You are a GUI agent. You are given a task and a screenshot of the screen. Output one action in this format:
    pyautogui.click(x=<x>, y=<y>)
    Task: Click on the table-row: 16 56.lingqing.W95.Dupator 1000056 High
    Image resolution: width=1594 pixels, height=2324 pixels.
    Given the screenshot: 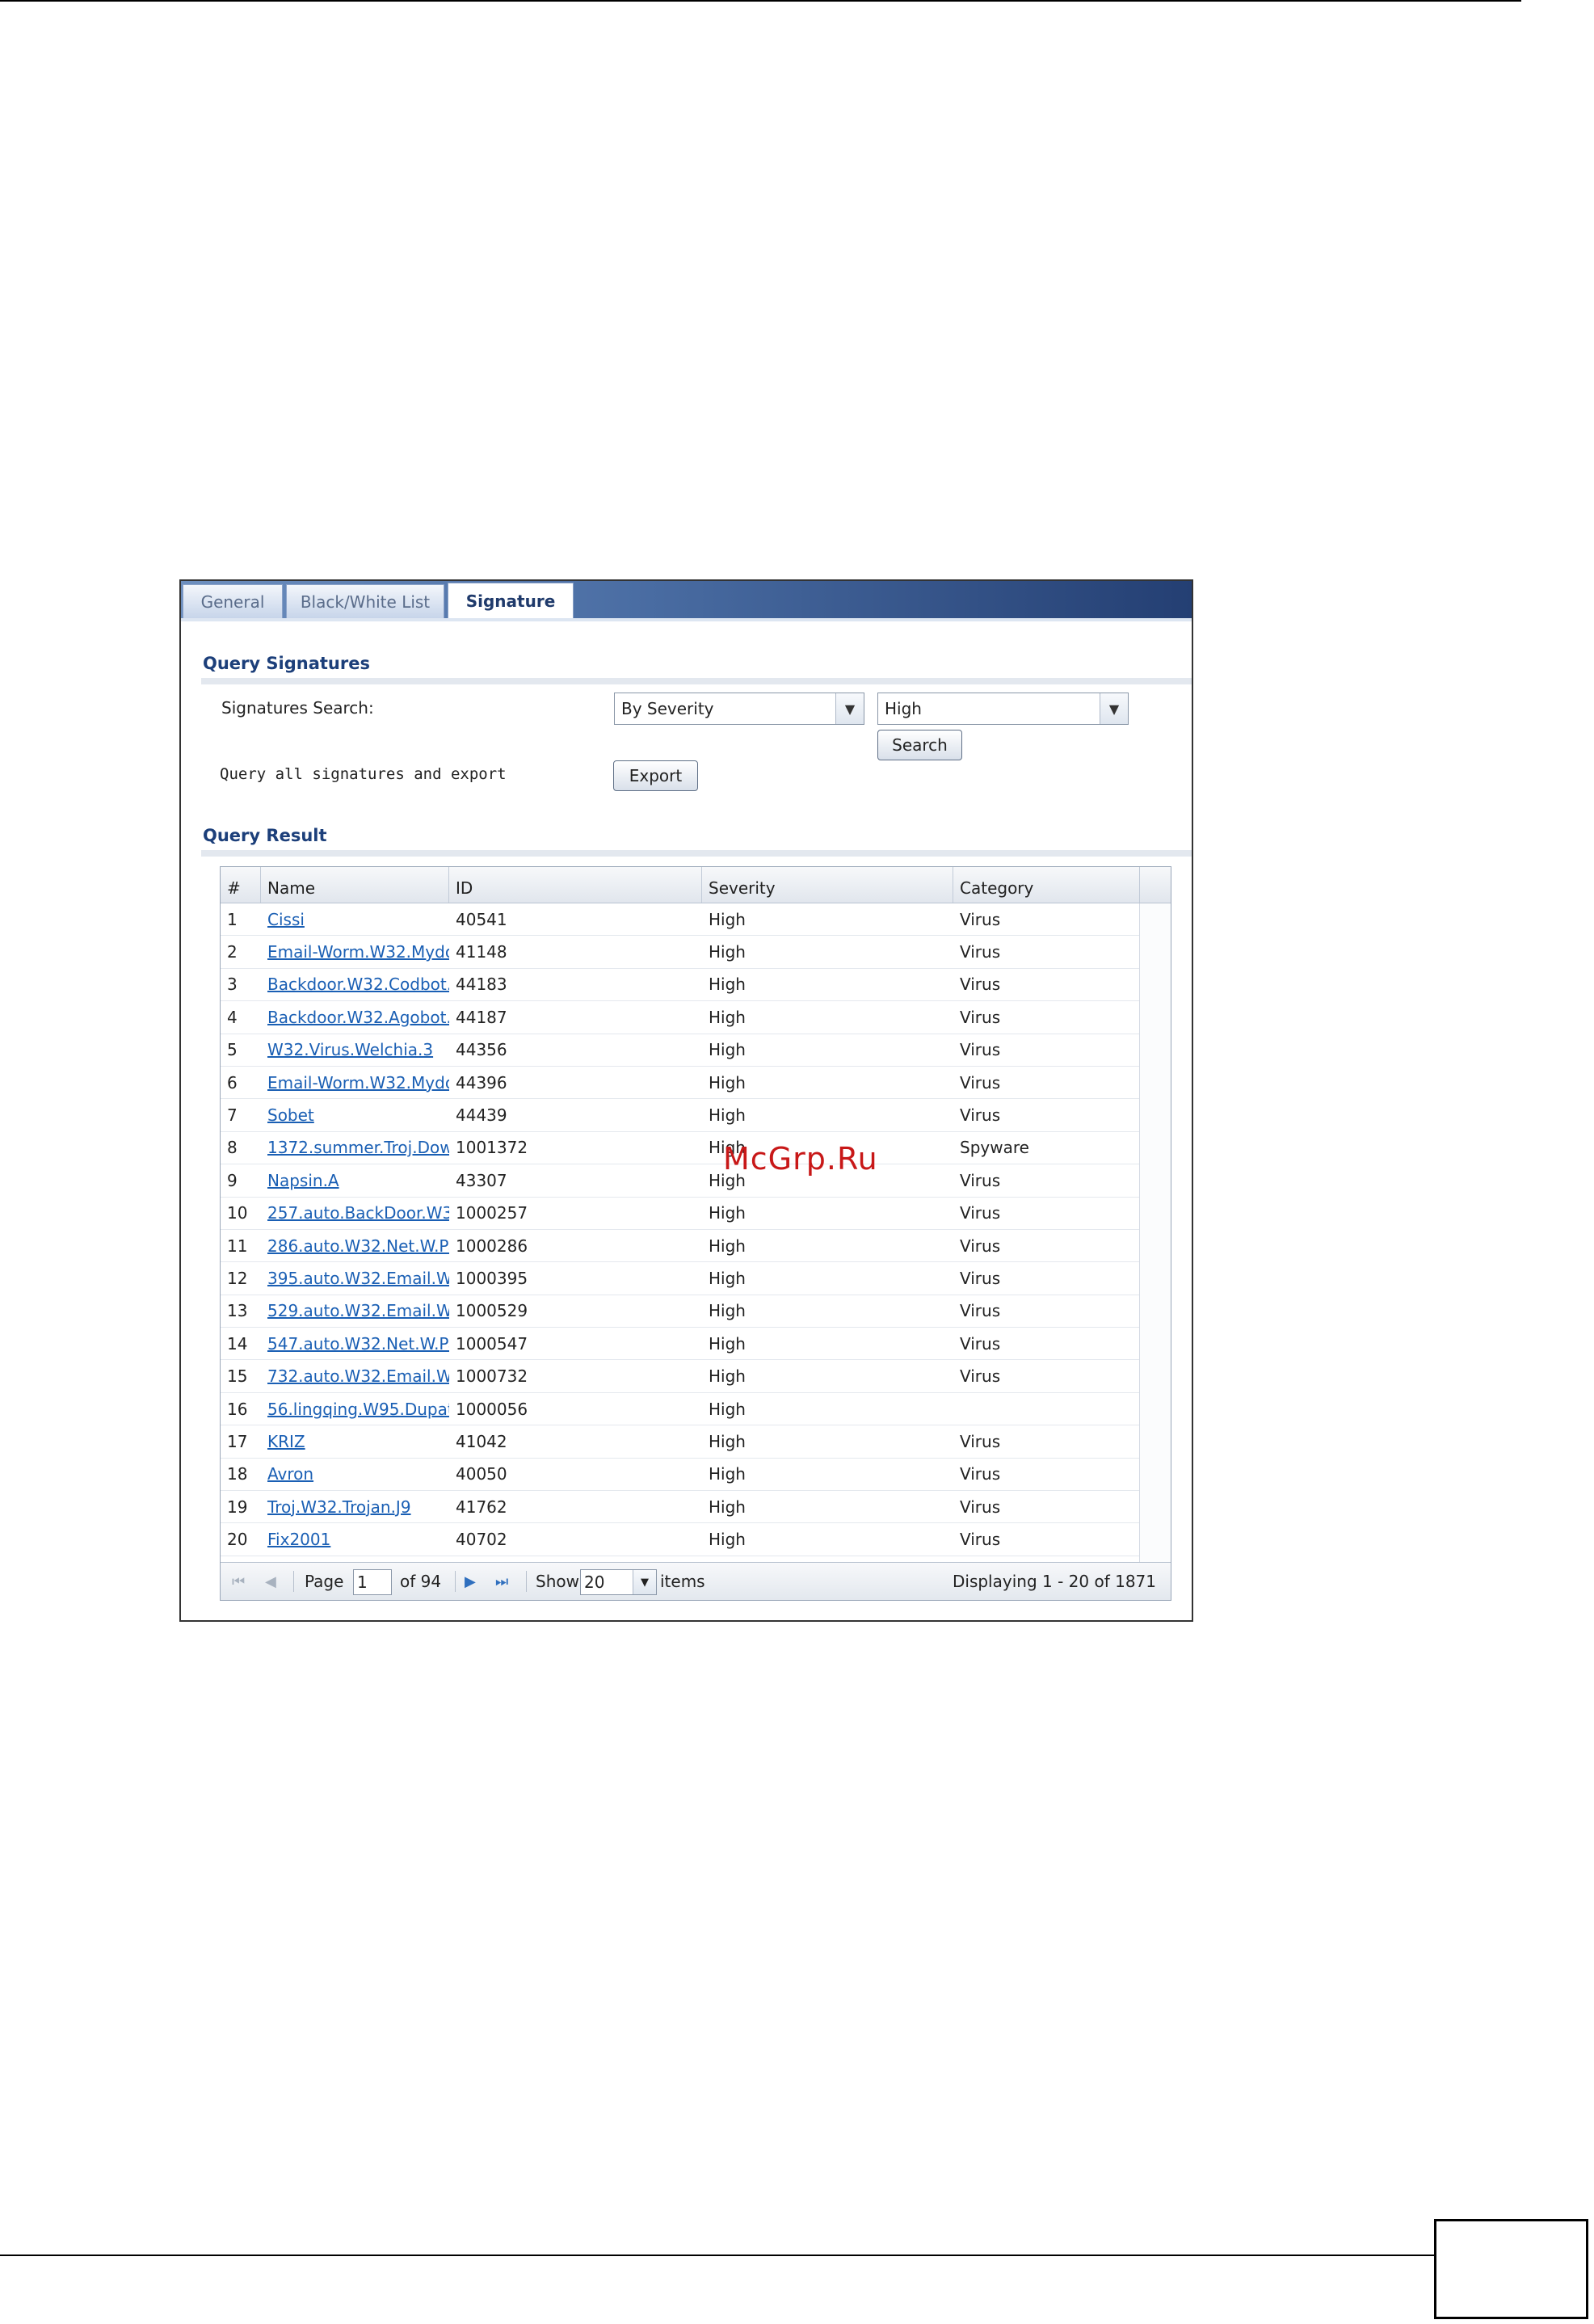 What is the action you would take?
    pyautogui.click(x=680, y=1409)
    